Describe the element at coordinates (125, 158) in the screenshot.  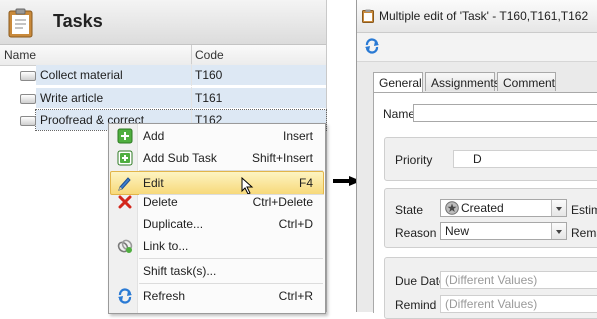
I see `add-subtask-icon` at that location.